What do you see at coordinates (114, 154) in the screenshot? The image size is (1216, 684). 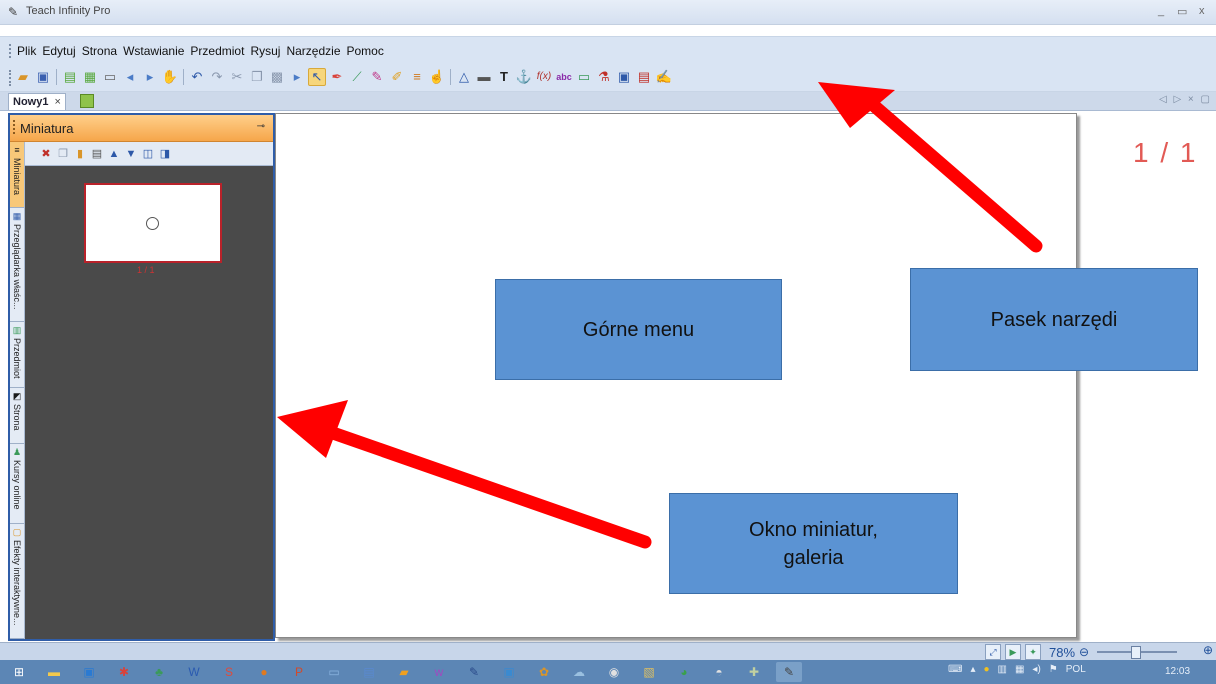 I see `move-up-icon: ▲` at bounding box center [114, 154].